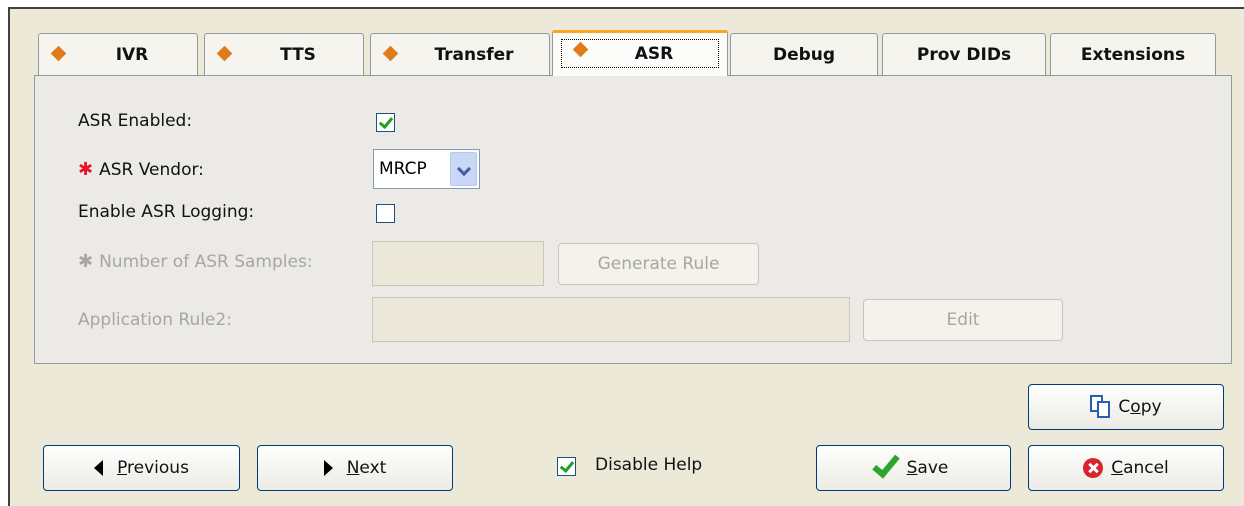 Image resolution: width=1244 pixels, height=506 pixels. Describe the element at coordinates (135, 121) in the screenshot. I see `asr-enabled-label: ASR Enabled:` at that location.